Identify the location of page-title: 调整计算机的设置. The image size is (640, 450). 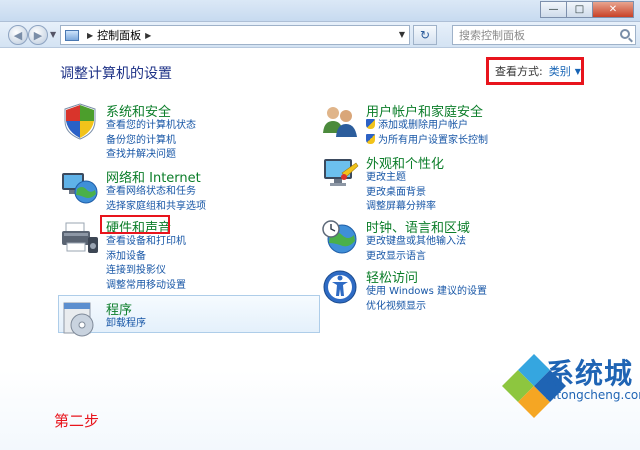
(116, 74).